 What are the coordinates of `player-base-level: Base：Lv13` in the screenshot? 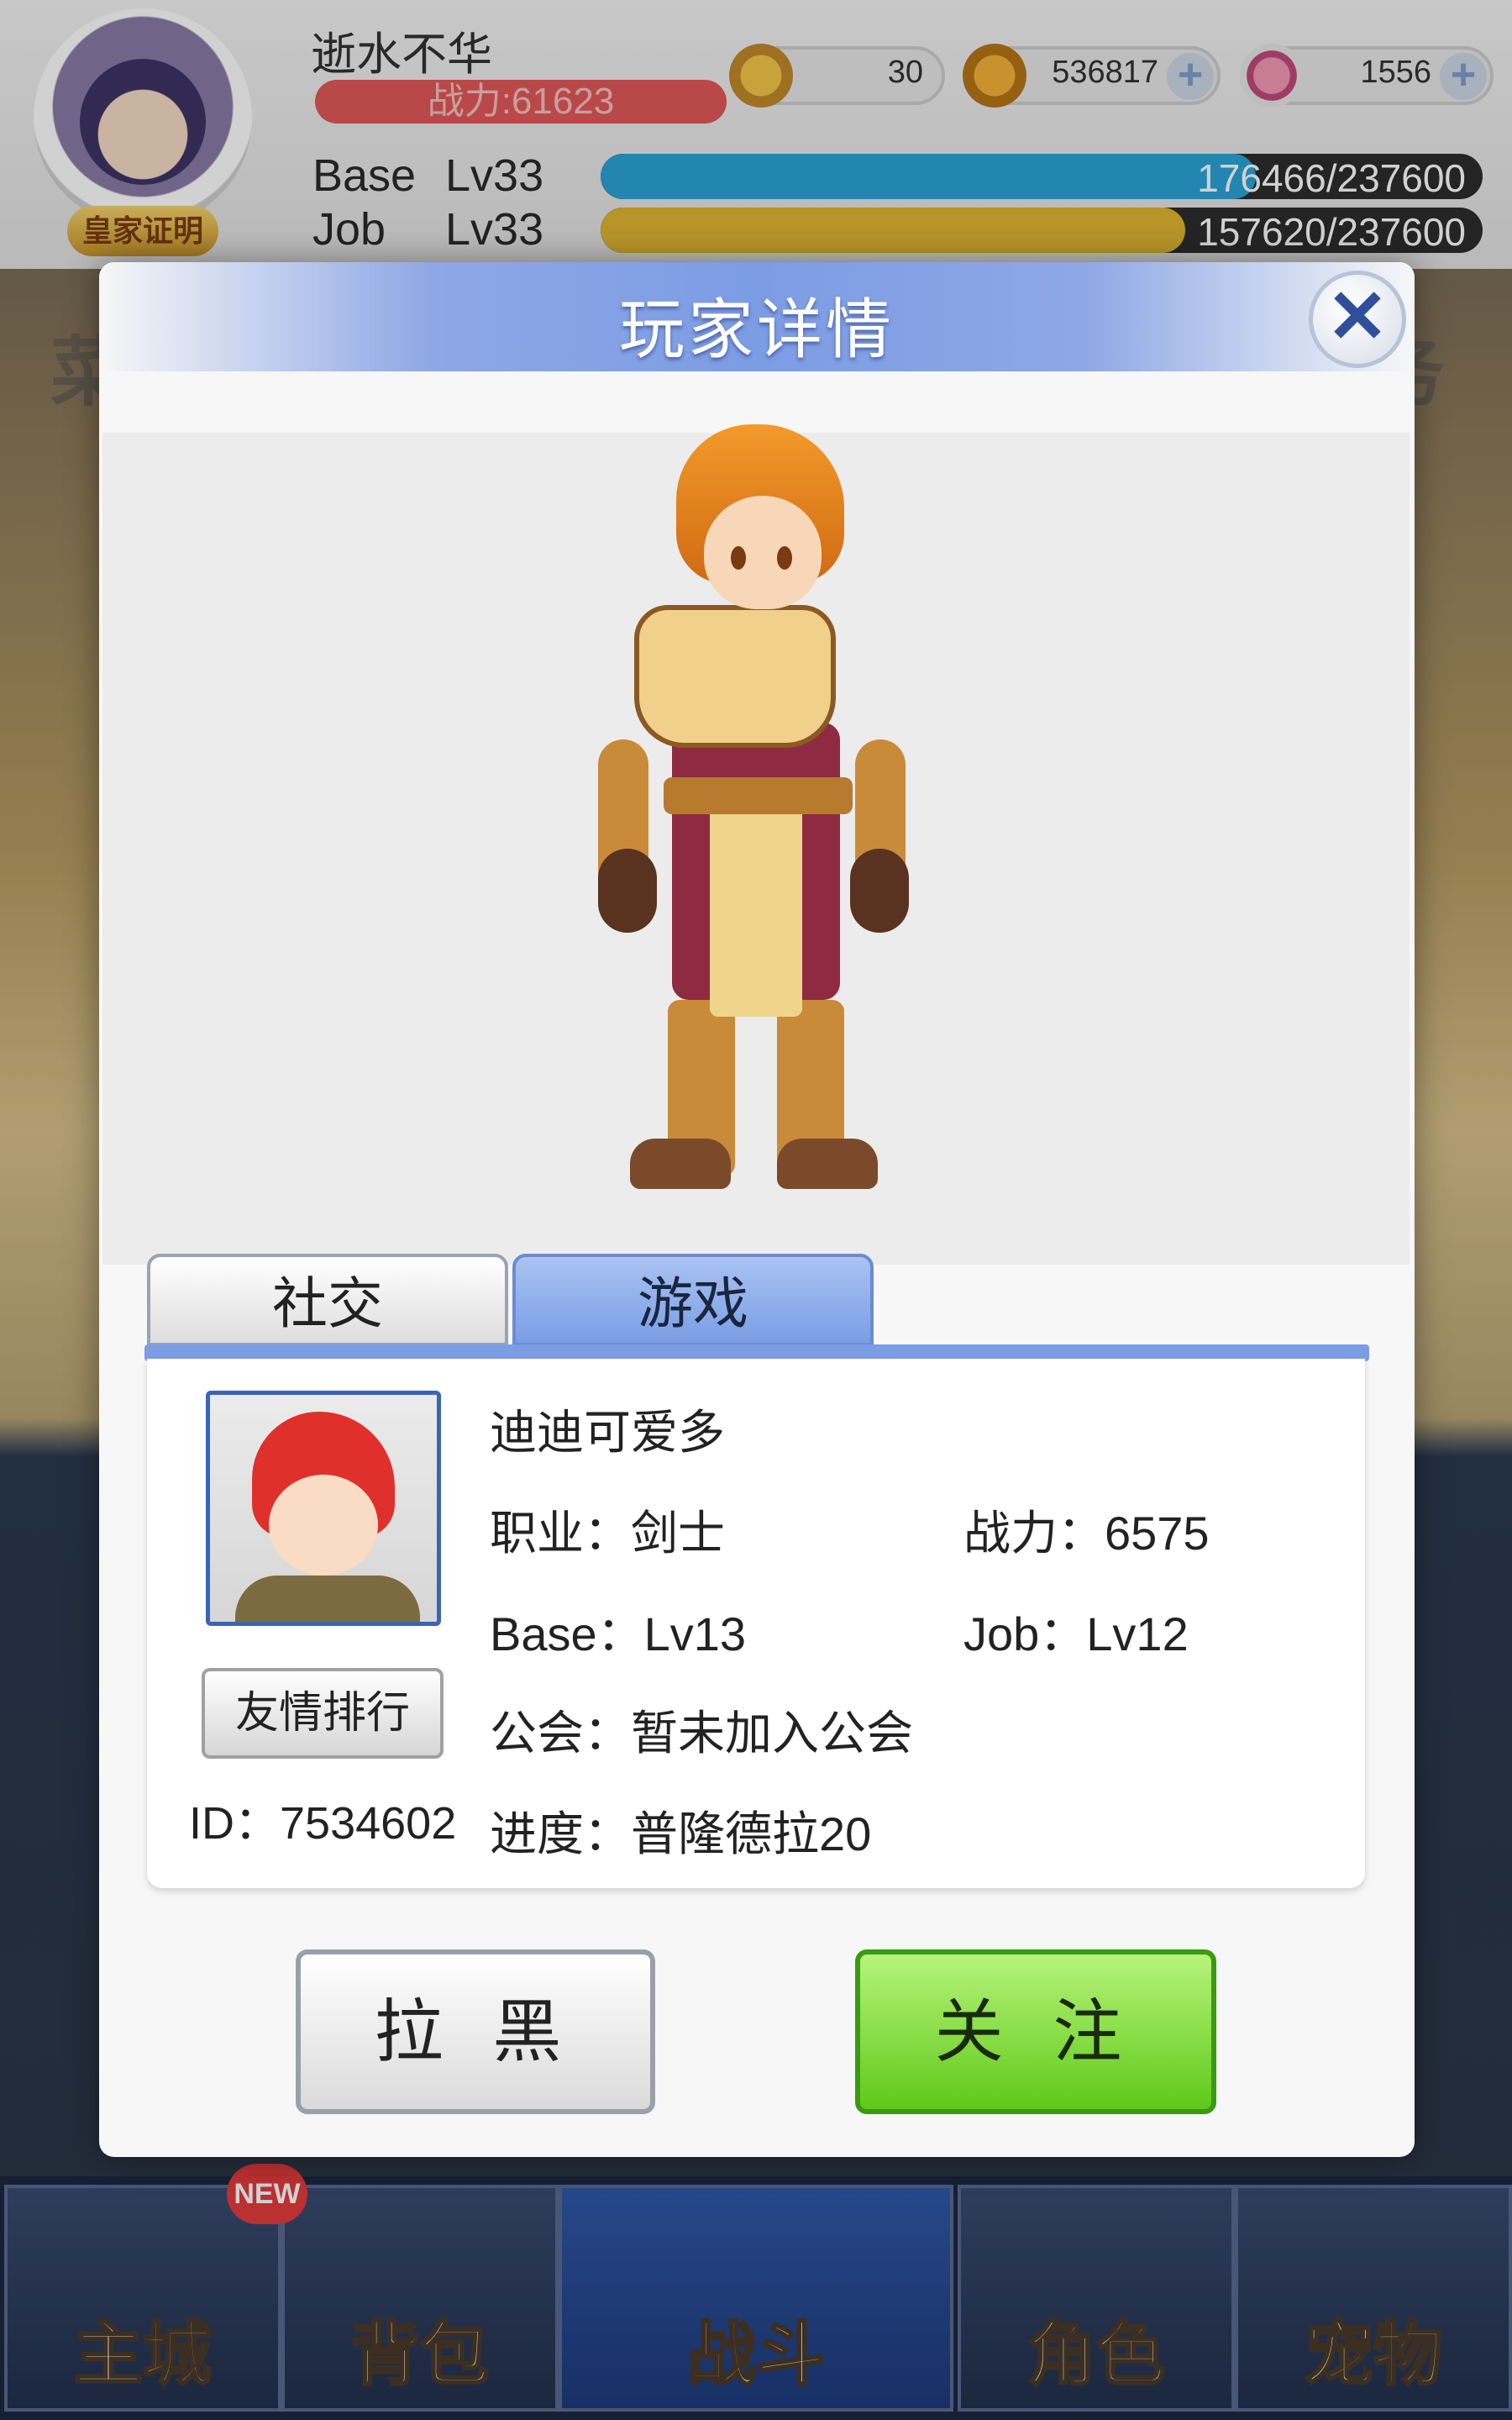 It's located at (618, 1633).